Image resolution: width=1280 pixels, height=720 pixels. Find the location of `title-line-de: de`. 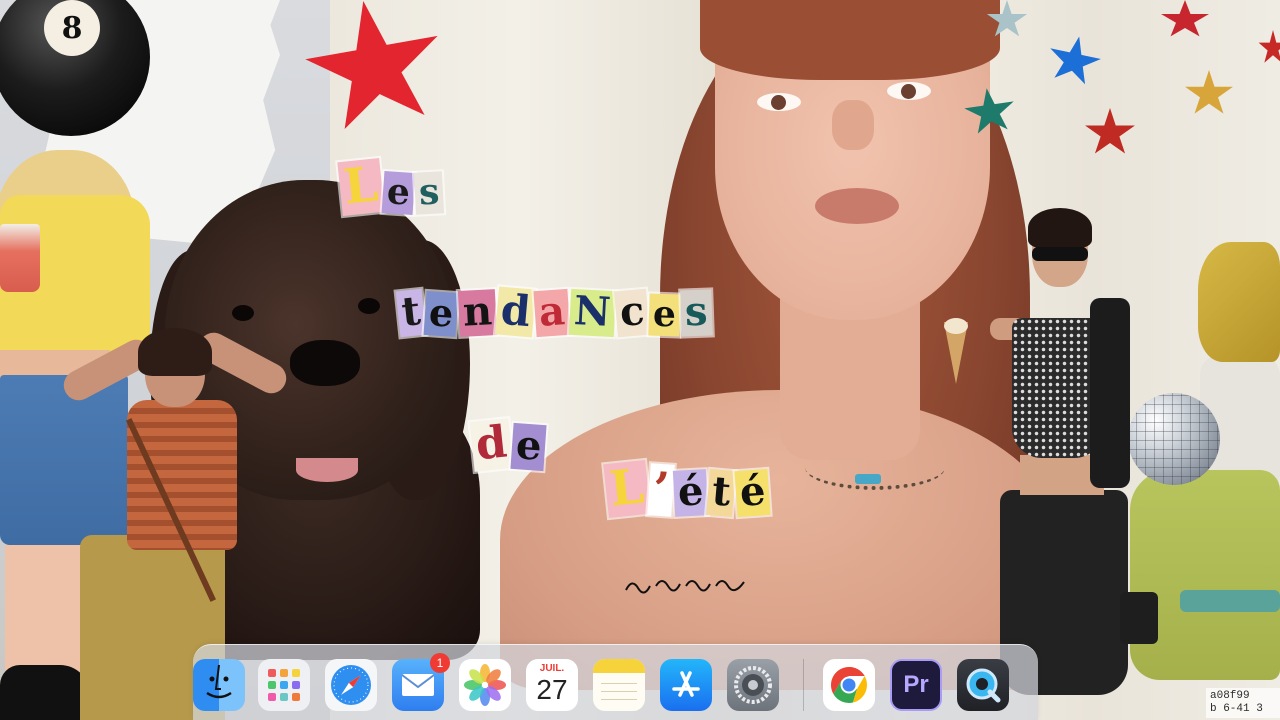

title-line-de: de is located at coordinates (508, 444).